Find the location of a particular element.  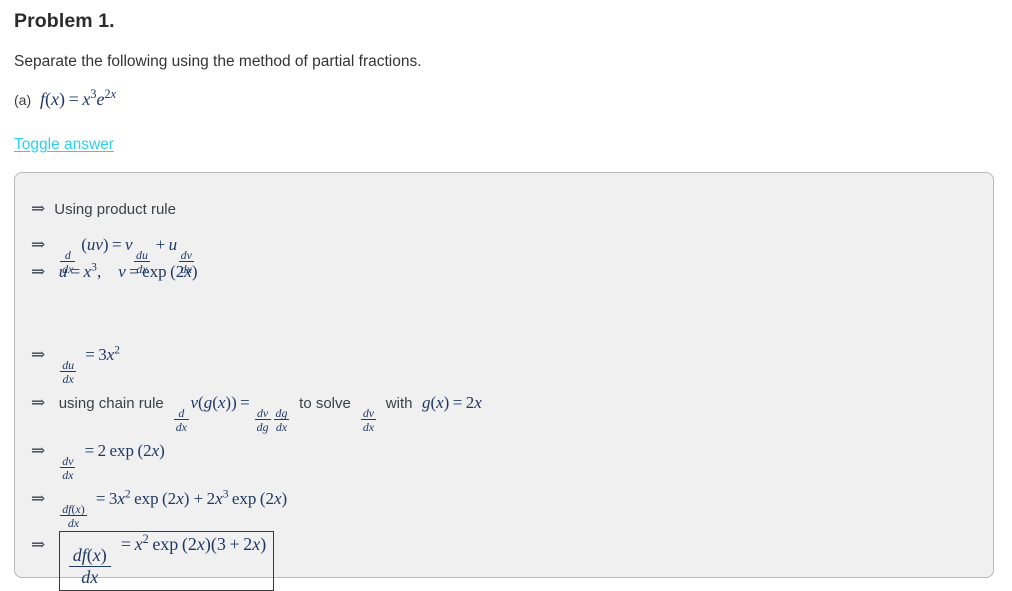

toggle-answer-link: Toggle answer is located at coordinates (64, 145).